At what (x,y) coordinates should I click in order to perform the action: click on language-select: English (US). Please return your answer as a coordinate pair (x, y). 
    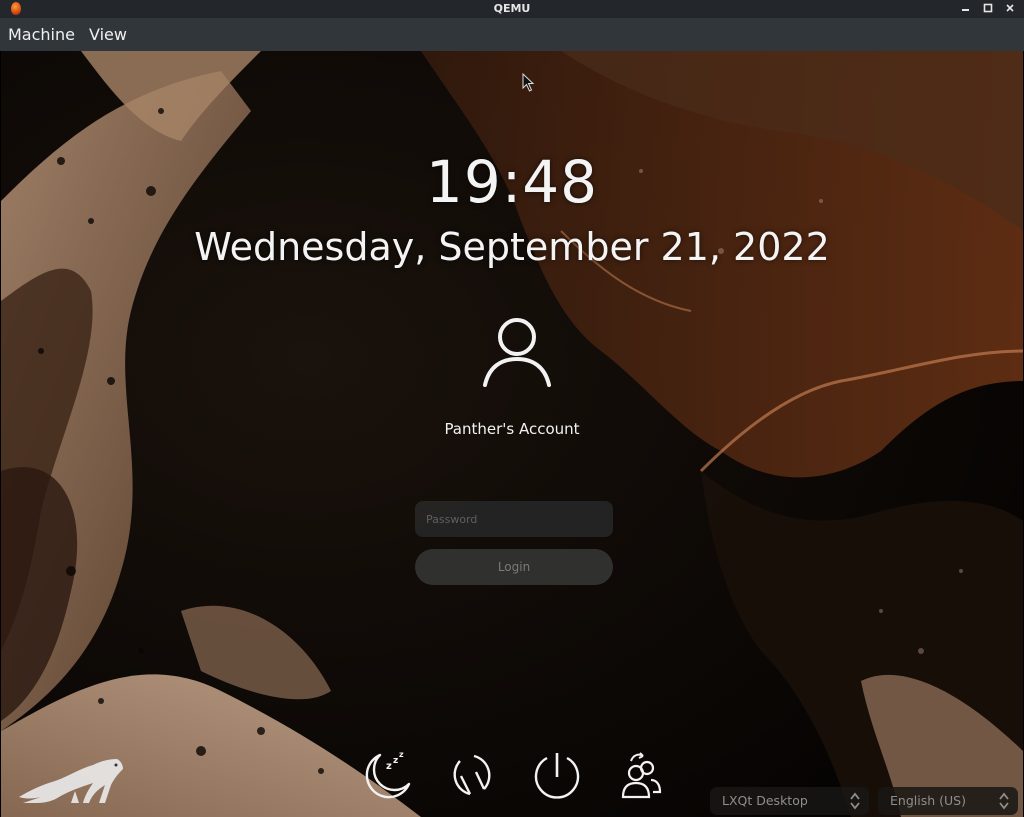
    Looking at the image, I should click on (948, 801).